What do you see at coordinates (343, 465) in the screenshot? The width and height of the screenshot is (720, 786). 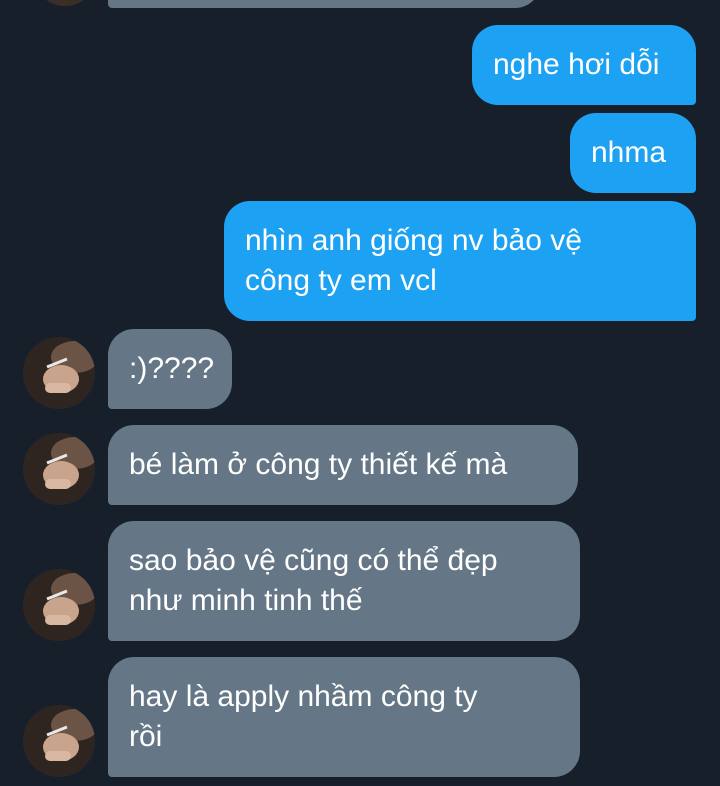 I see `message-bubble-incoming: bé làm ở công ty thiết kế mà` at bounding box center [343, 465].